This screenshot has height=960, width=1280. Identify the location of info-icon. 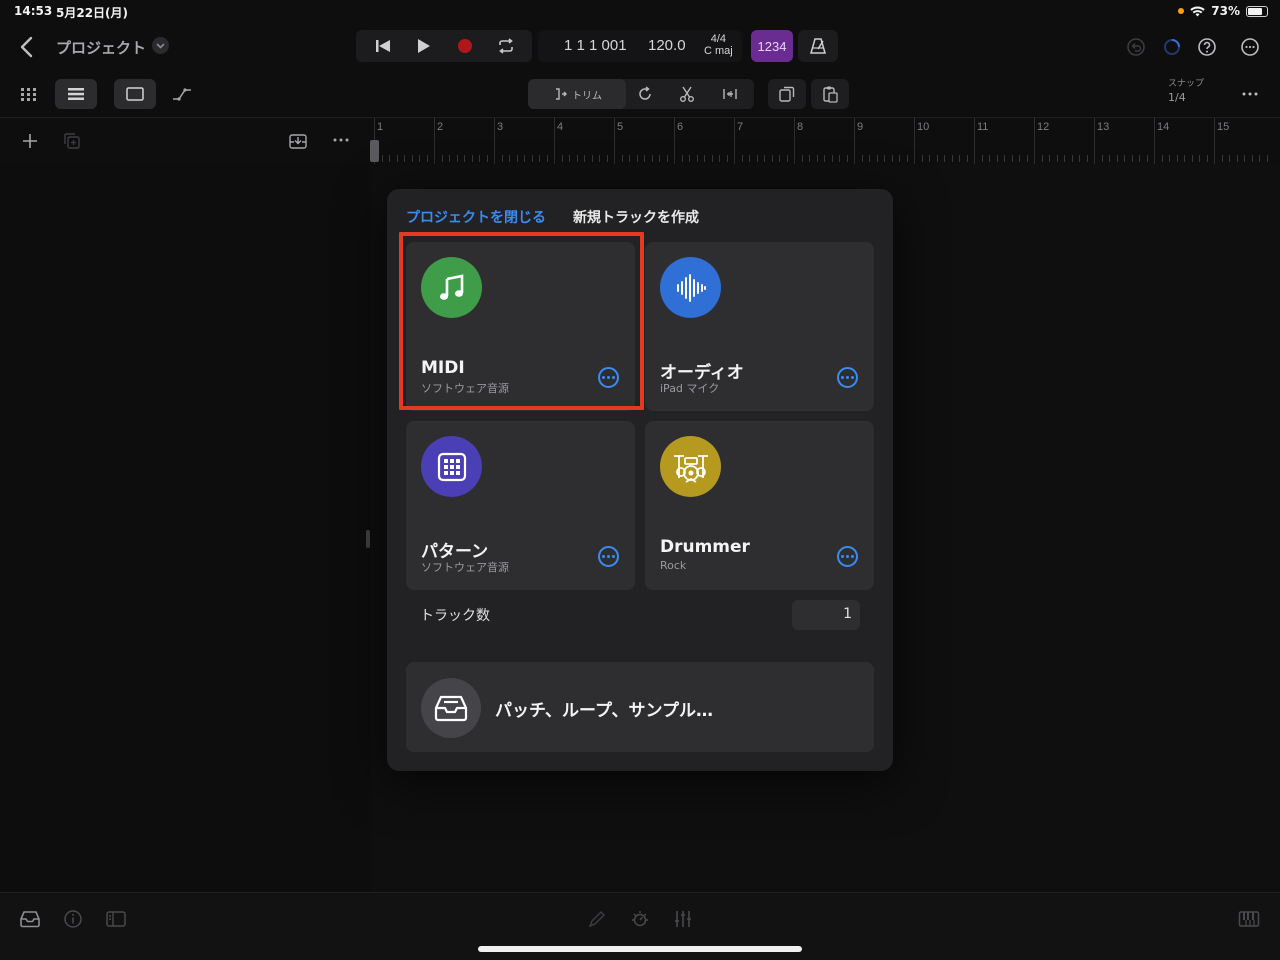
(73, 919).